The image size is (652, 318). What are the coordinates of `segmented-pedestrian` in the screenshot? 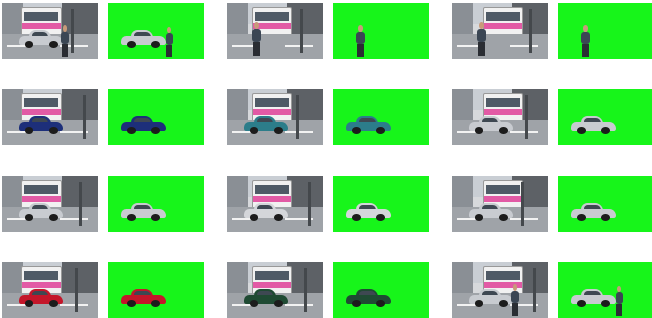 It's located at (360, 41).